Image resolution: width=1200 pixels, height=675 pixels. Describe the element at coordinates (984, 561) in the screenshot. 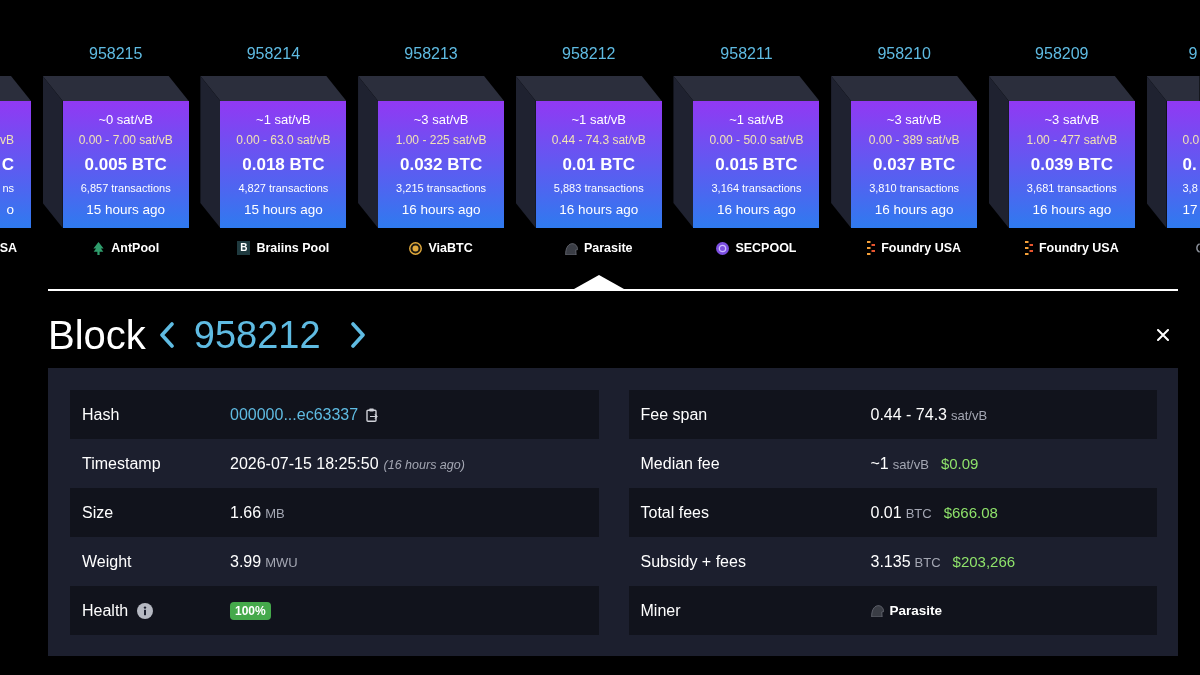

I see `fiat-value: $203,266` at that location.